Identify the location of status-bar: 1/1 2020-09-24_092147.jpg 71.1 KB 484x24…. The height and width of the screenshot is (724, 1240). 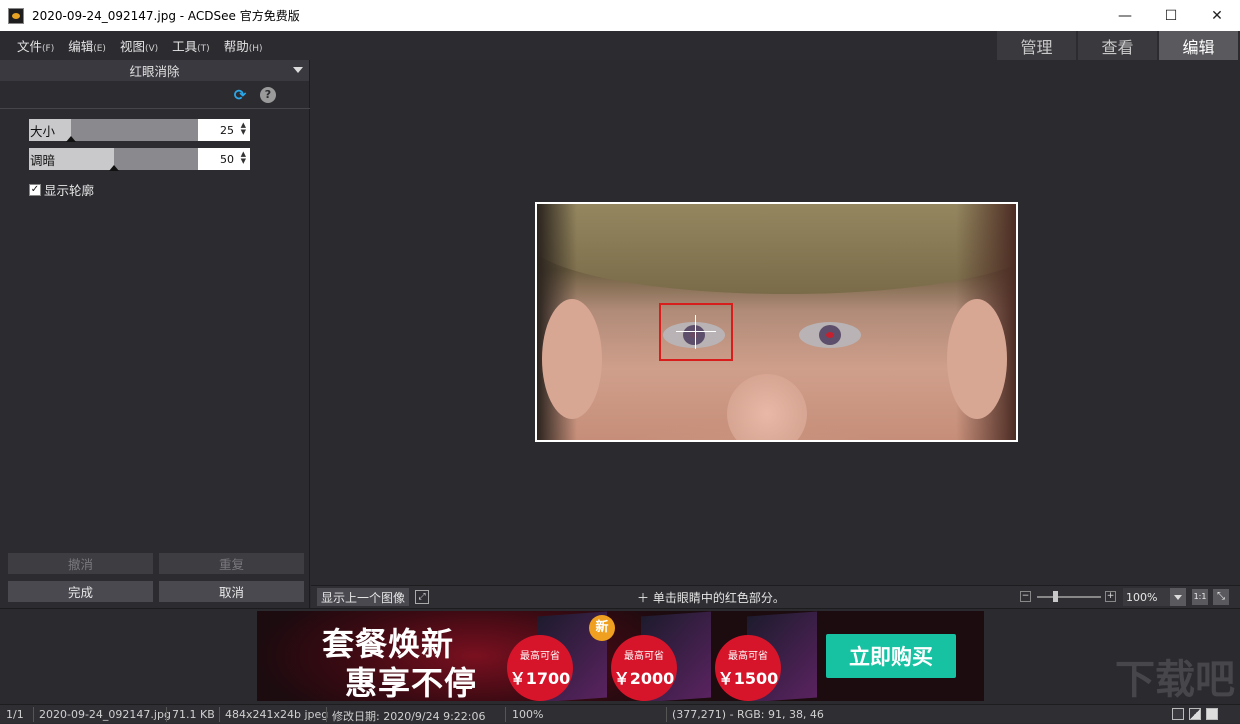
(620, 713).